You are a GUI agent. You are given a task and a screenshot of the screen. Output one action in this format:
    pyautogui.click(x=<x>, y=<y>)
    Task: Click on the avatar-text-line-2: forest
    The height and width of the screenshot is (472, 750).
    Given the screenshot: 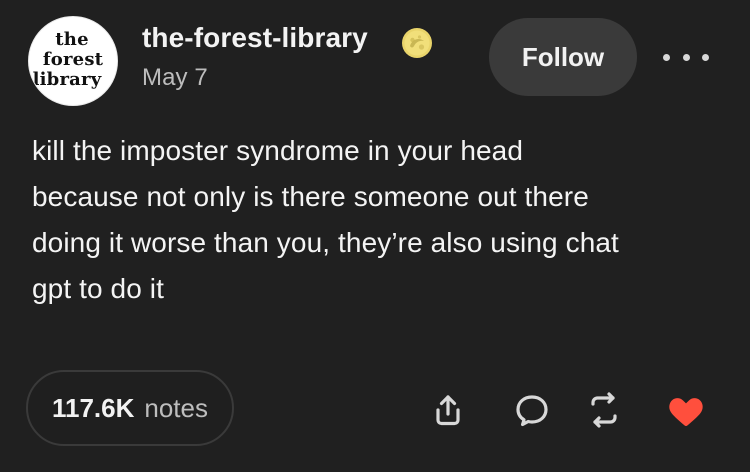 What is the action you would take?
    pyautogui.click(x=73, y=59)
    